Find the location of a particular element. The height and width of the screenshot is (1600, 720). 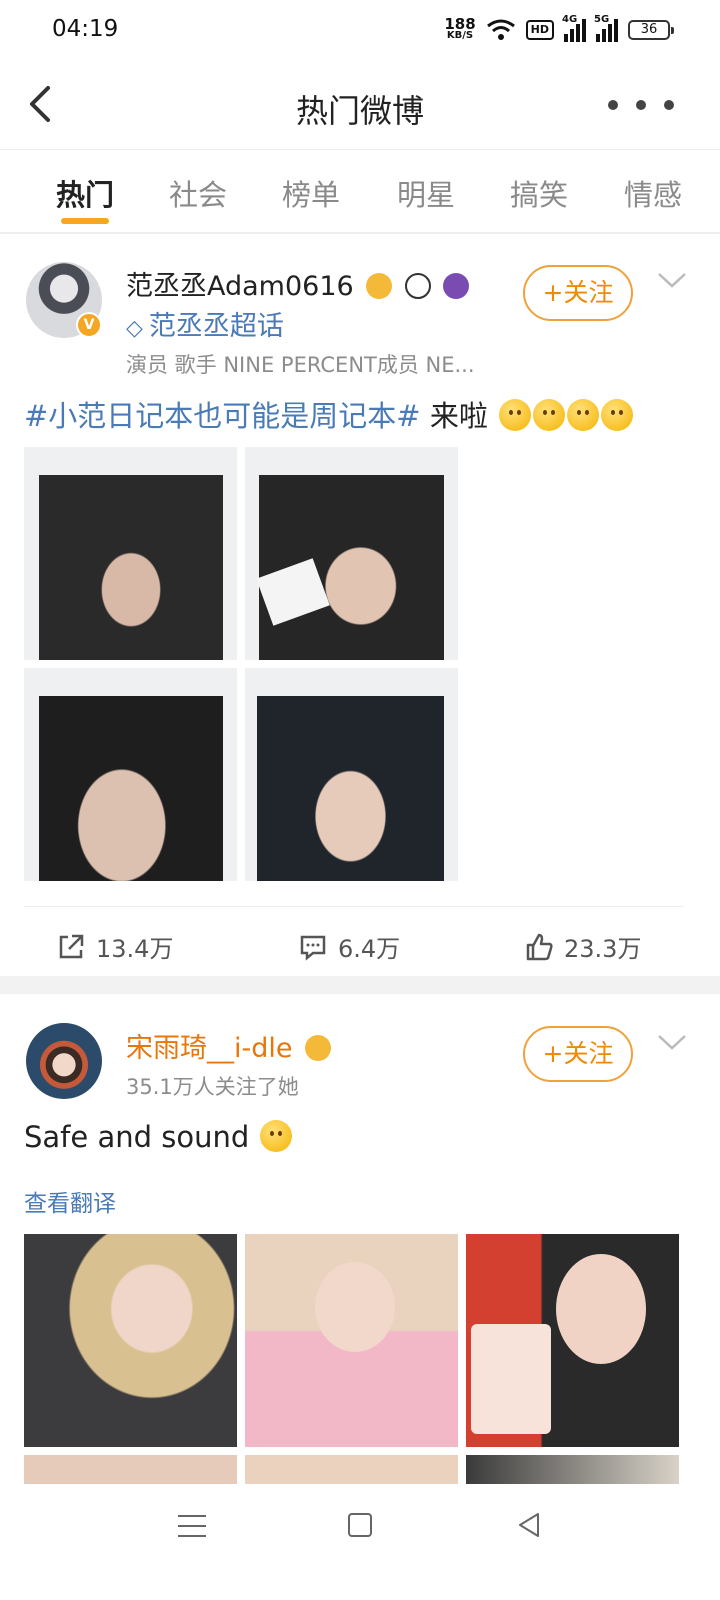

battery-icon: 36 is located at coordinates (651, 30).